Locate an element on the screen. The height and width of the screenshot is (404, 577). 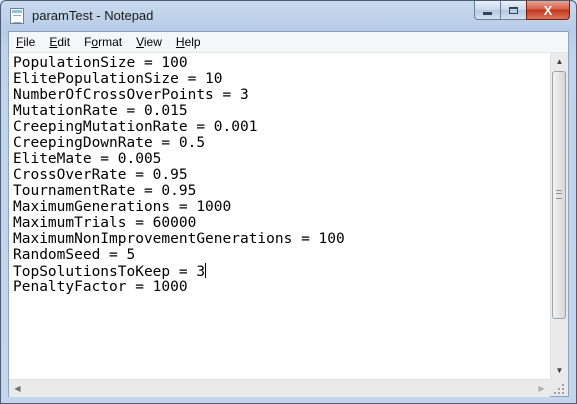
text-line: RandomSeed = 5 is located at coordinates (280, 255).